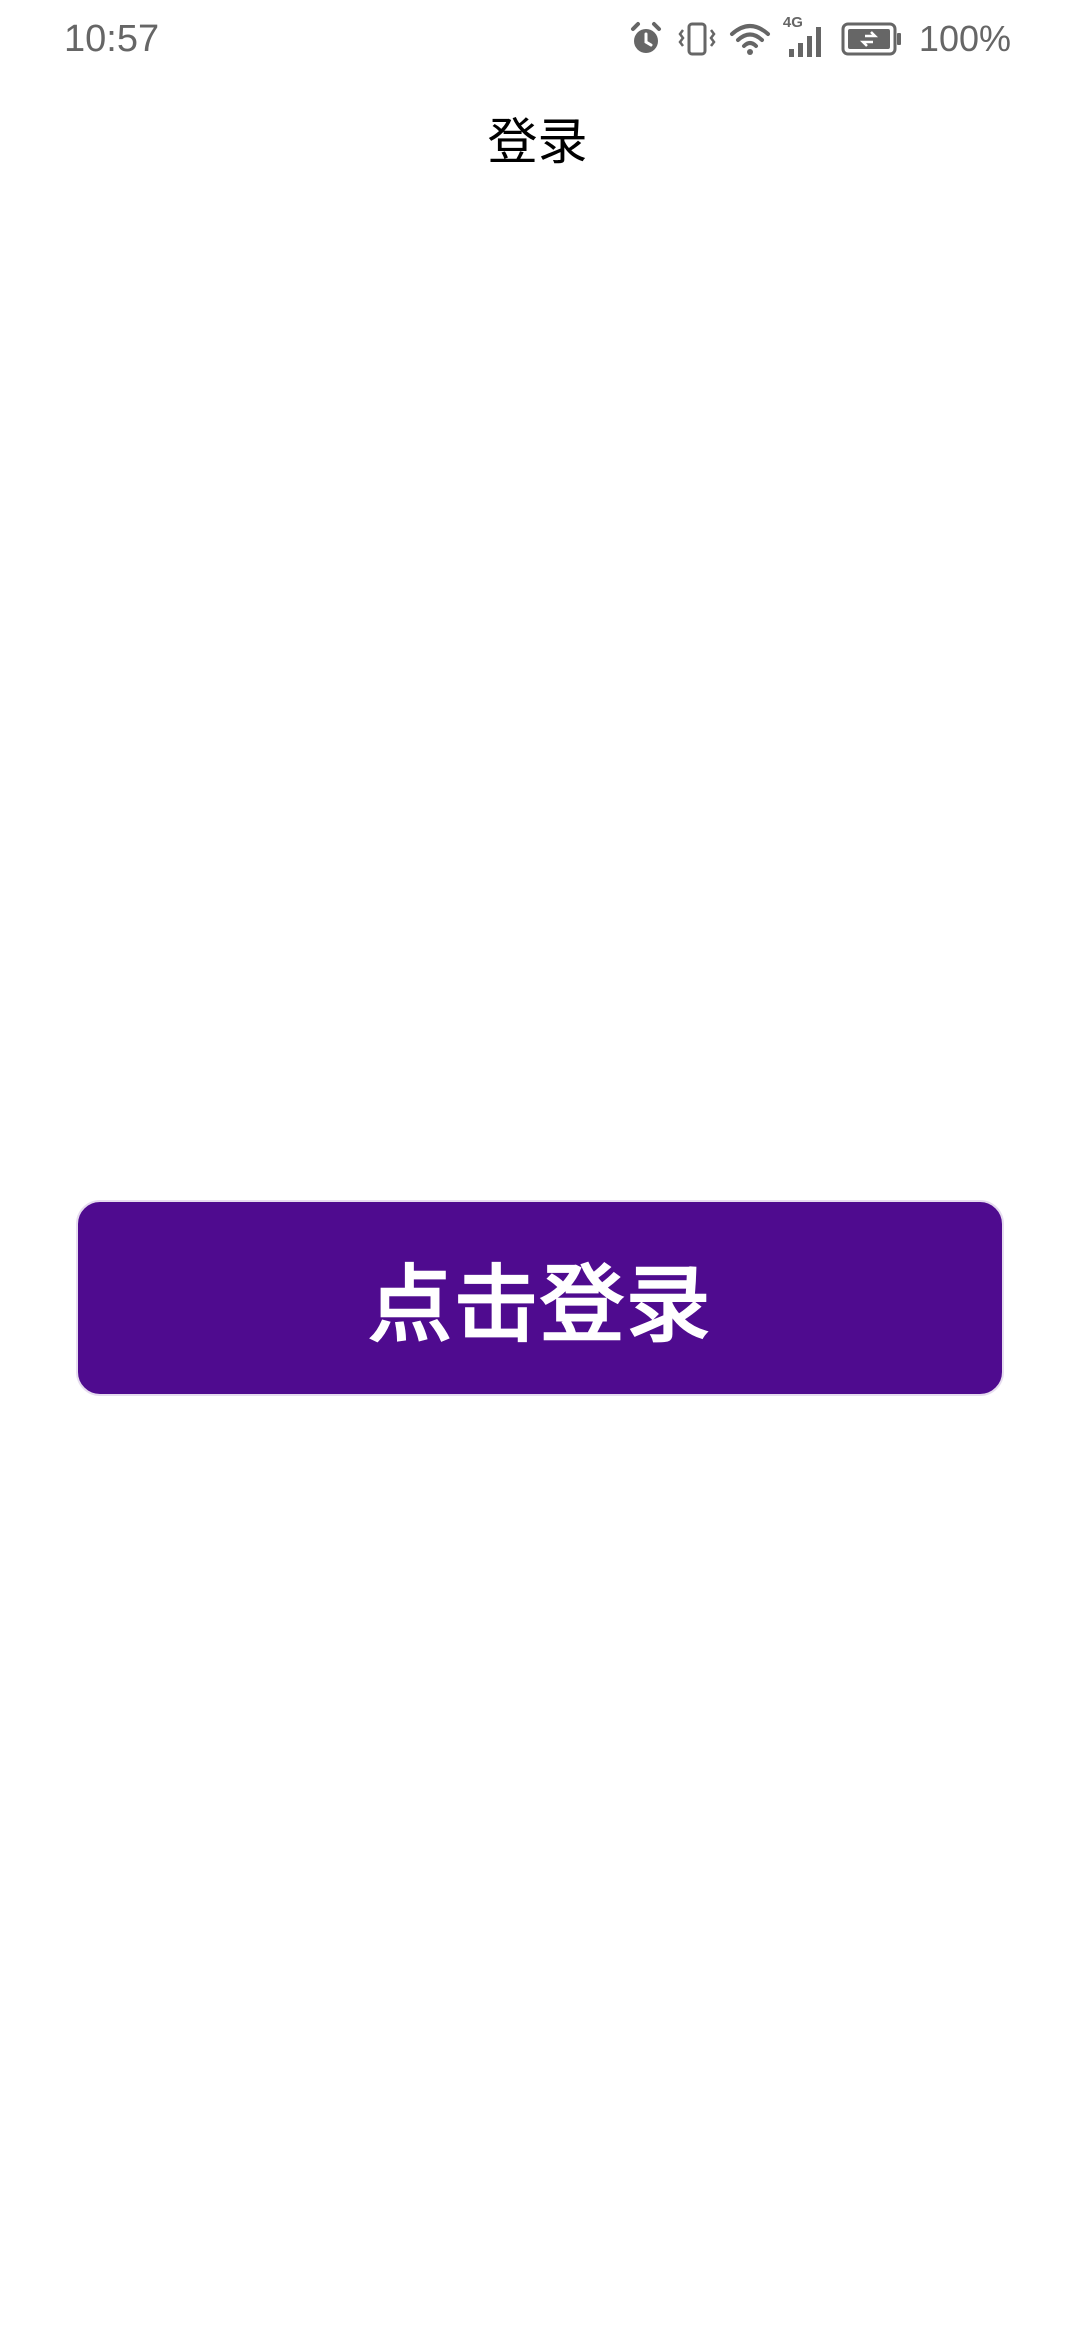 The width and height of the screenshot is (1075, 2335). What do you see at coordinates (964, 38) in the screenshot?
I see `battery-percentage: 100%` at bounding box center [964, 38].